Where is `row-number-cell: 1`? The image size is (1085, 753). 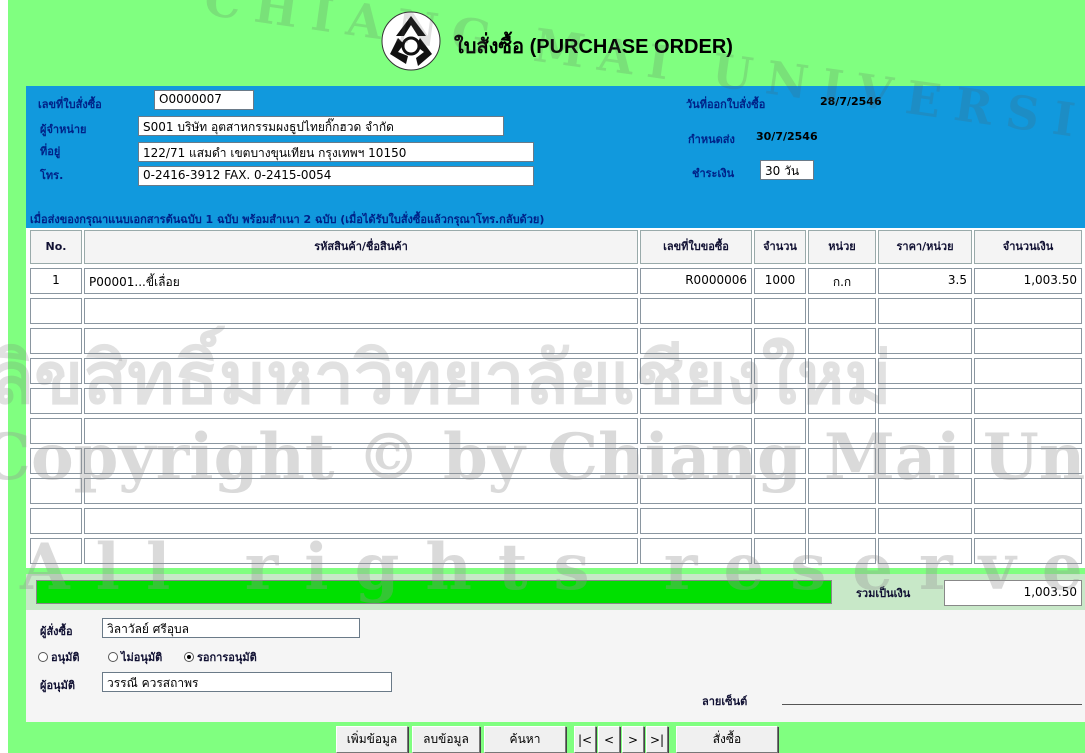
row-number-cell: 1 is located at coordinates (56, 281).